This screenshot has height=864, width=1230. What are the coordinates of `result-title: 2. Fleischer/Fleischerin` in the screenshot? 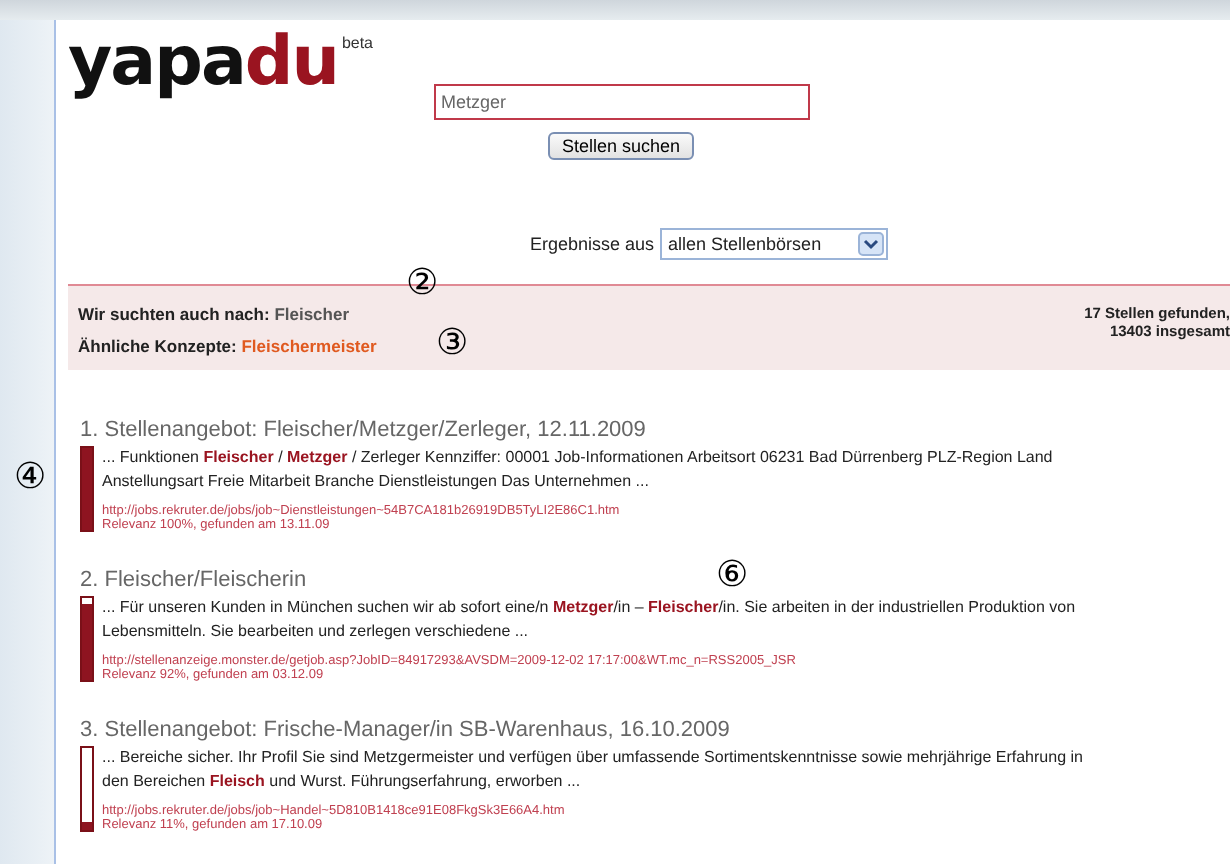 It's located at (193, 580).